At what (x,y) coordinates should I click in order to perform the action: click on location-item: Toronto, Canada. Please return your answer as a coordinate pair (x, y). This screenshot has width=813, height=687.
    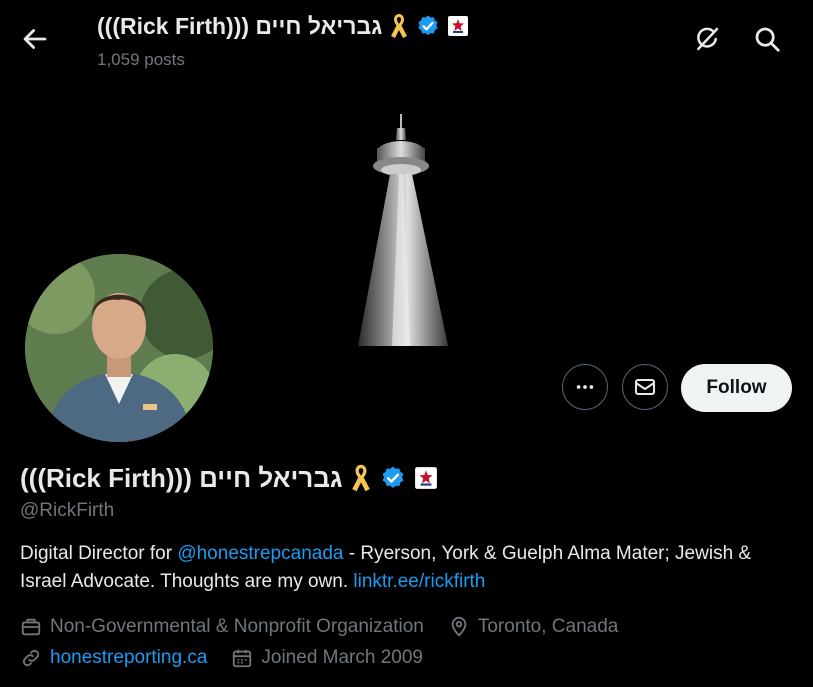
    Looking at the image, I should click on (533, 627).